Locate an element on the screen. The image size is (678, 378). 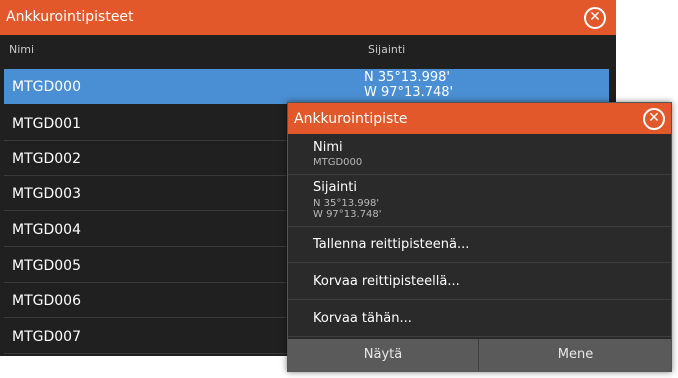
row-latitude: N 35°13.998' is located at coordinates (407, 77).